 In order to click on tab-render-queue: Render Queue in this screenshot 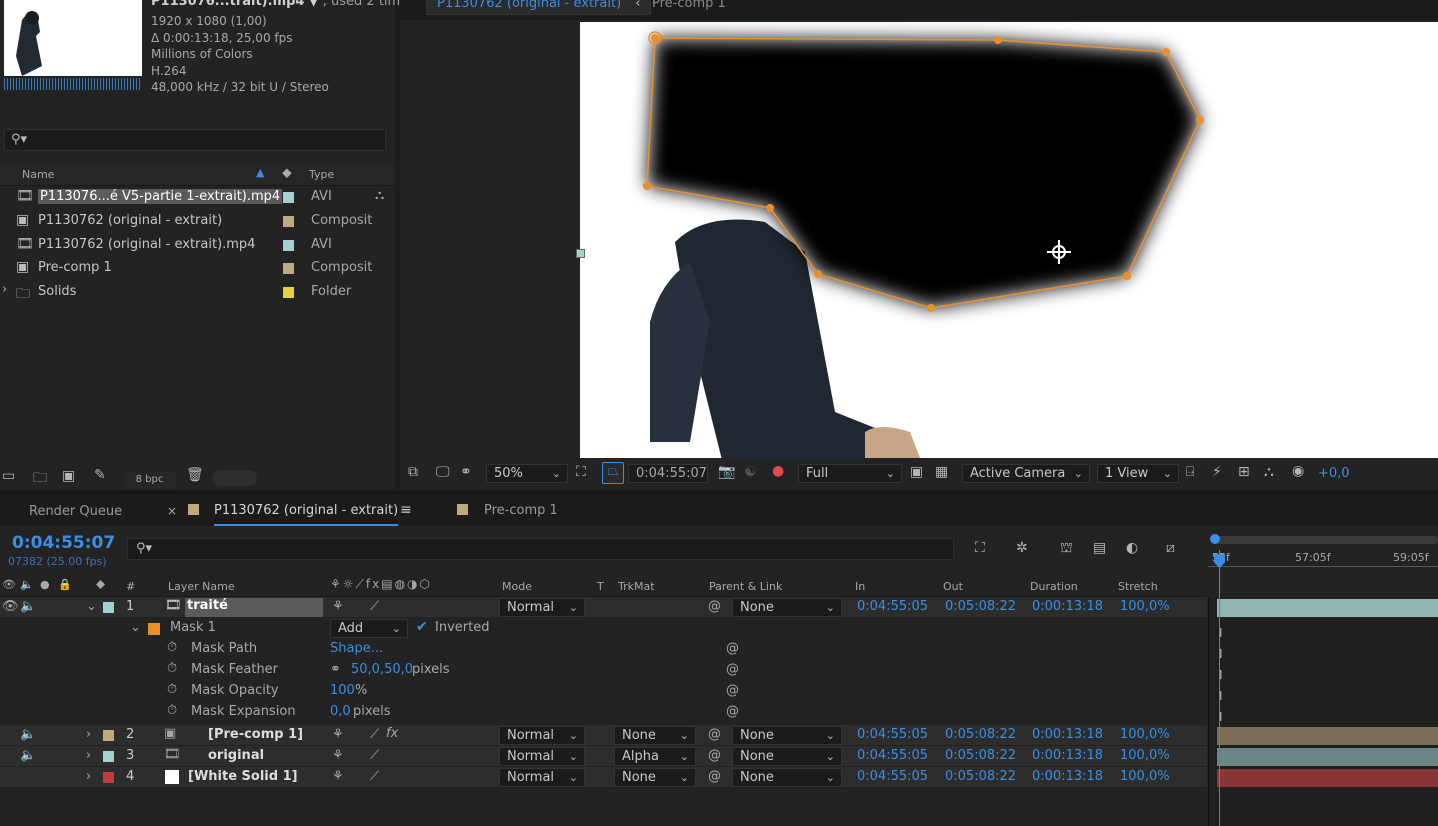, I will do `click(75, 511)`.